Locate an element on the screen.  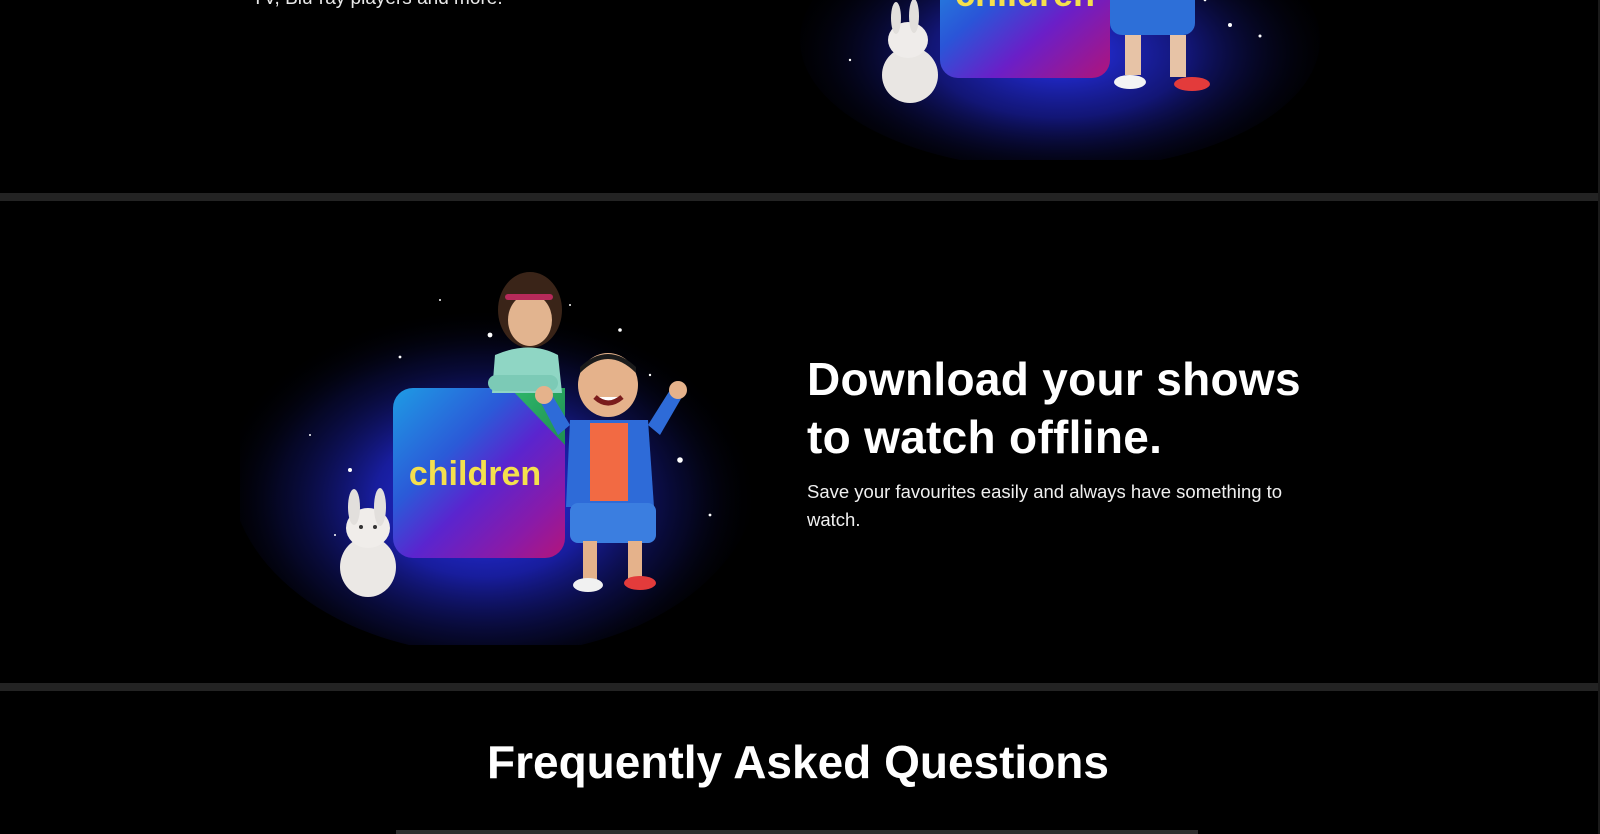
download-heading-line2: to watch offline. is located at coordinates (985, 437).